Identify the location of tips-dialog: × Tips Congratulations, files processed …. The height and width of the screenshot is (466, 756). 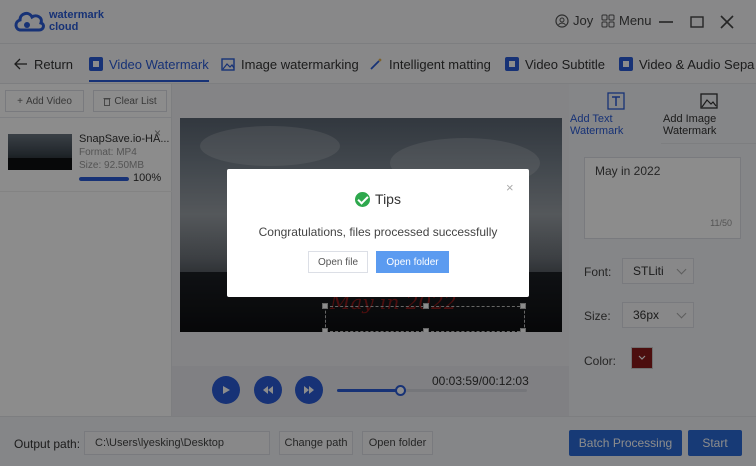
(378, 233).